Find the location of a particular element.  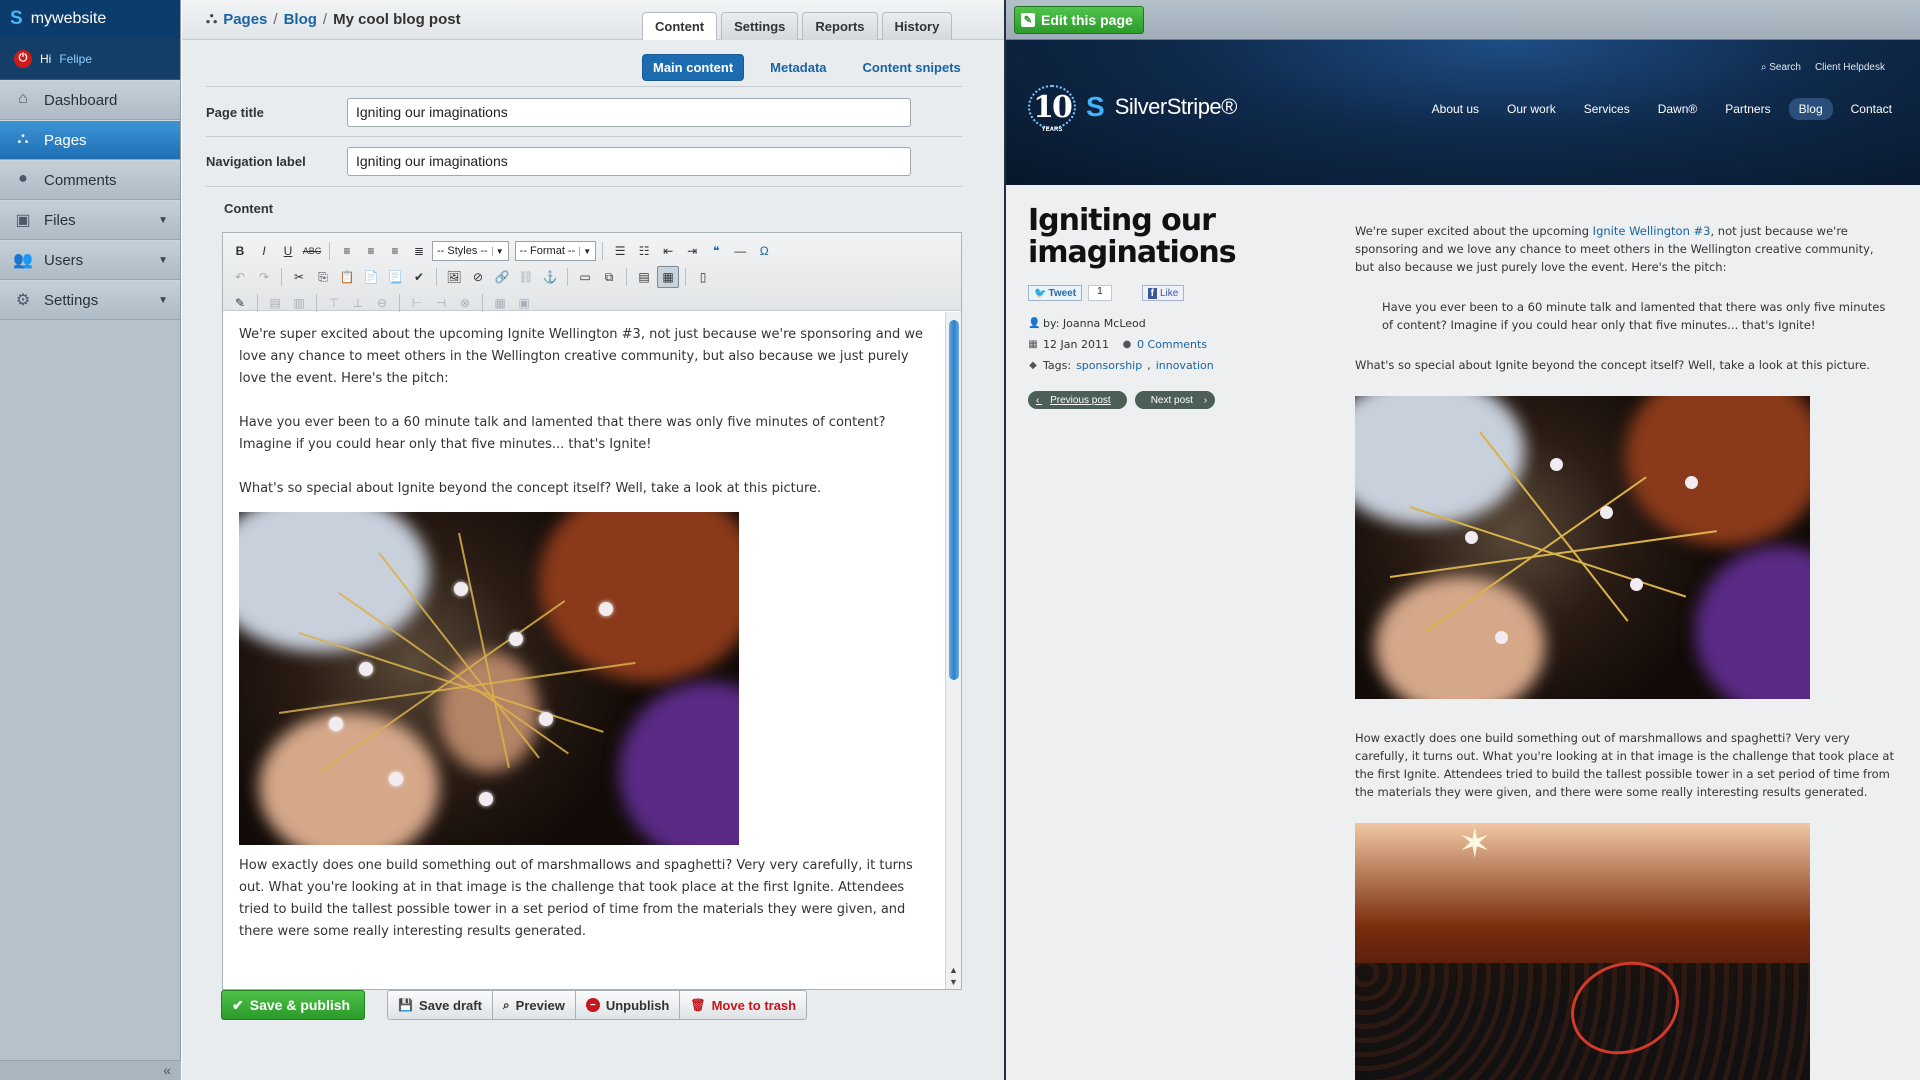

scroll-down-icon: ▼ is located at coordinates (953, 982).